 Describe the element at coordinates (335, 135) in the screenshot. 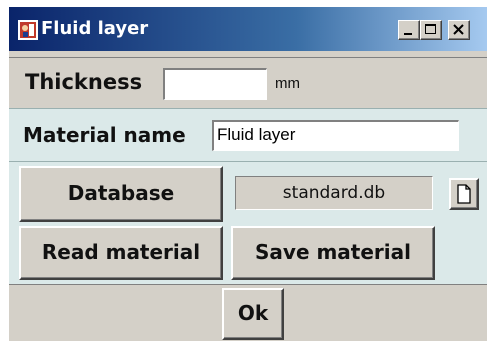

I see `material-name-input: Fluid layer` at that location.